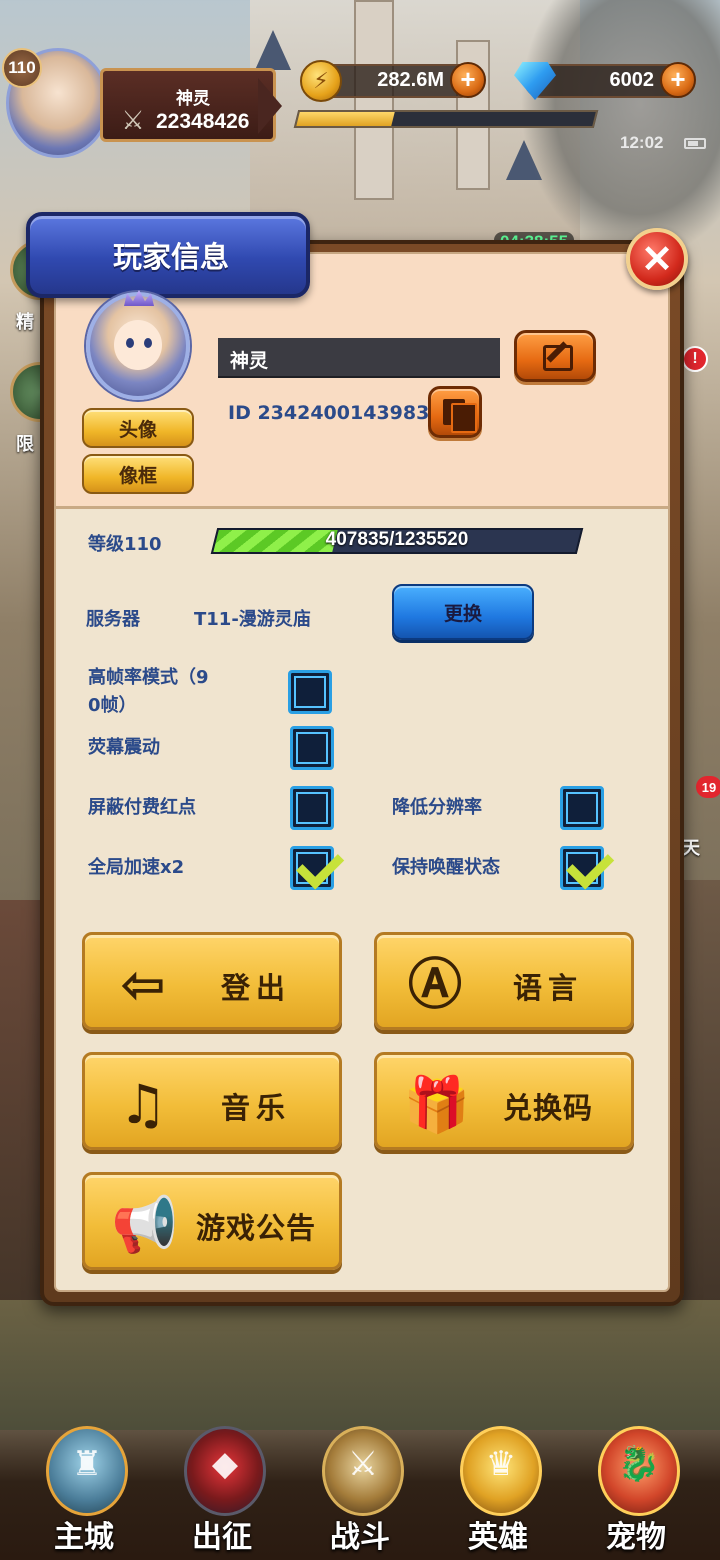 The height and width of the screenshot is (1560, 720). I want to click on crossed-swords-icon: ⚔, so click(133, 121).